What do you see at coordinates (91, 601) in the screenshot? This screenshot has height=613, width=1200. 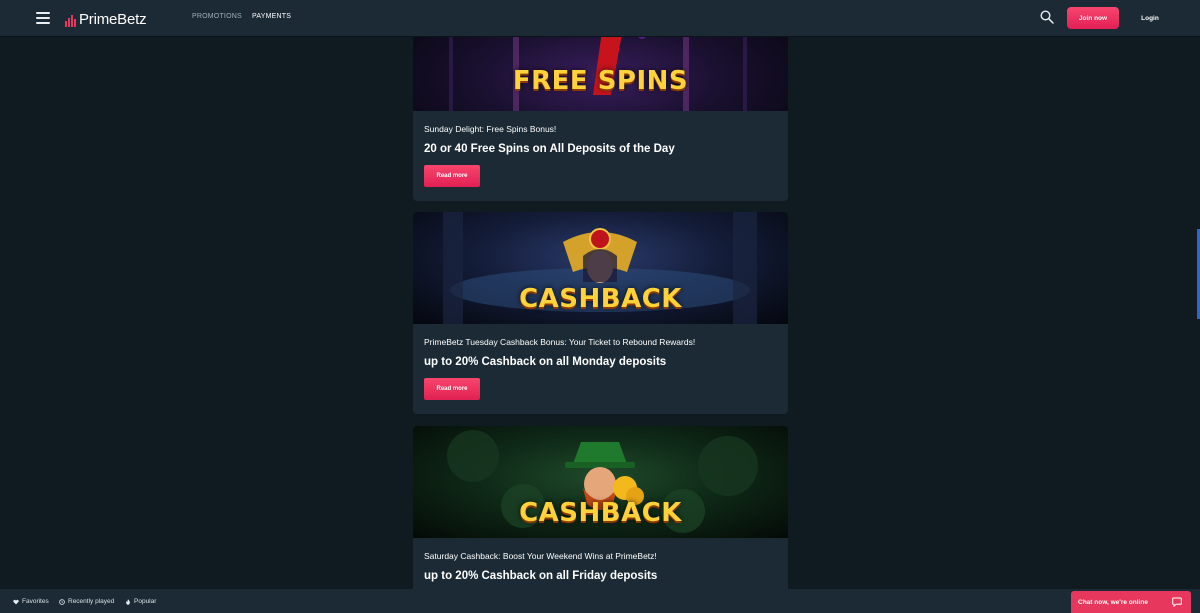 I see `bottom-nav-label: Recently played` at bounding box center [91, 601].